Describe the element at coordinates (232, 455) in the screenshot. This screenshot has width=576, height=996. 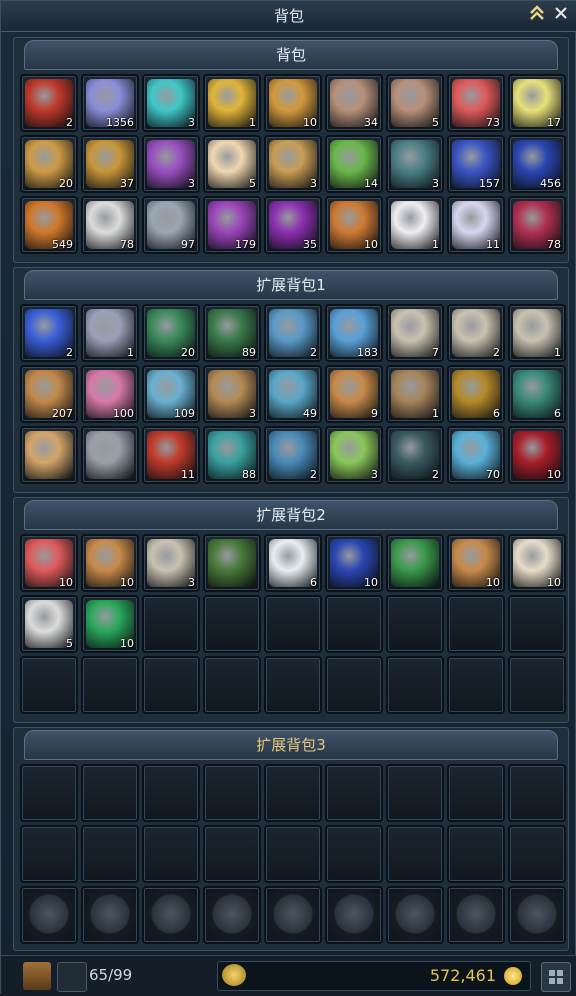
I see `item-slot: 88` at that location.